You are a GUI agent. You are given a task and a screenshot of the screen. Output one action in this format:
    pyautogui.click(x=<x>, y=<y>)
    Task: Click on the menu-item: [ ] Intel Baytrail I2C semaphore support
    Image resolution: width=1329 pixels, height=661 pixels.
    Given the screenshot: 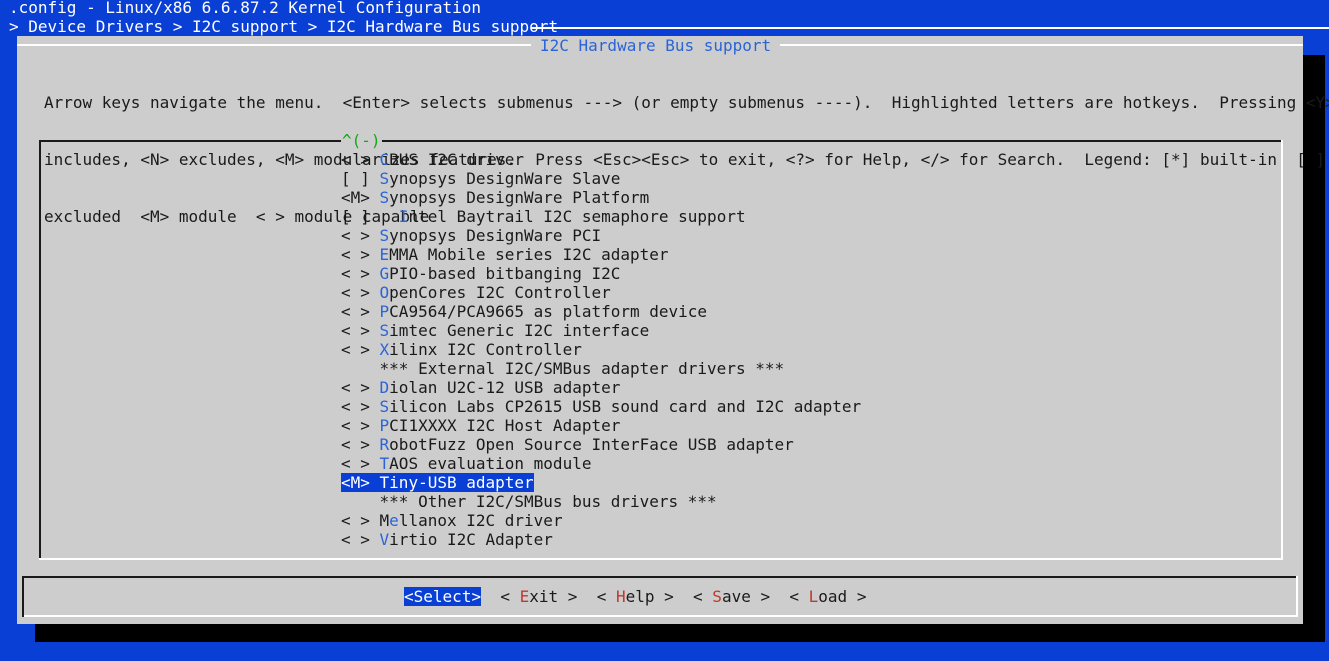 What is the action you would take?
    pyautogui.click(x=601, y=216)
    